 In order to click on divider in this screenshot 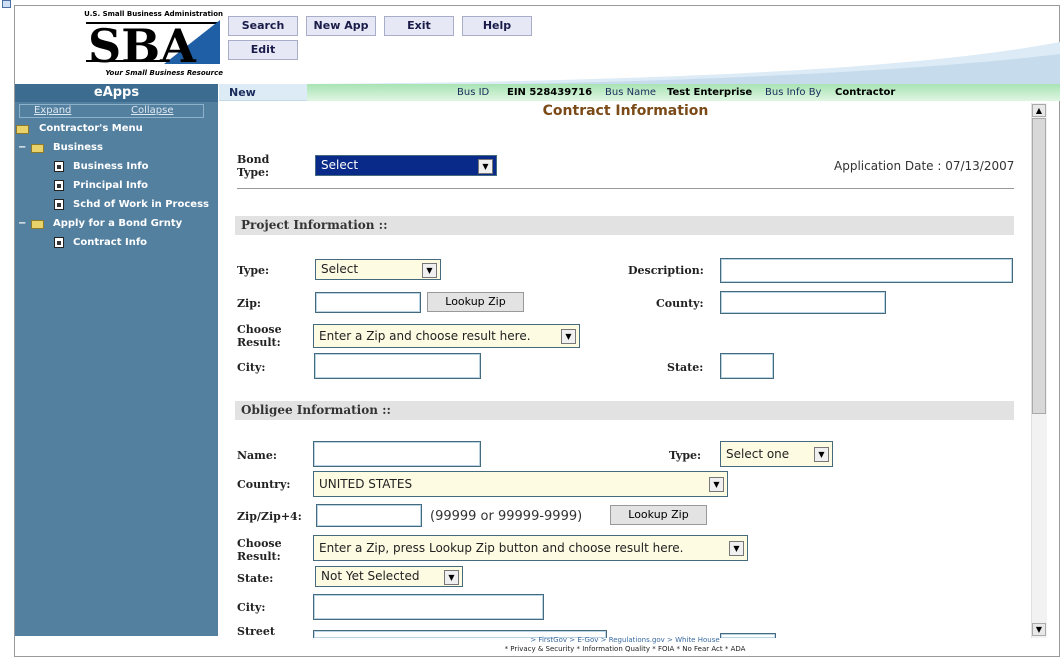, I will do `click(625, 188)`.